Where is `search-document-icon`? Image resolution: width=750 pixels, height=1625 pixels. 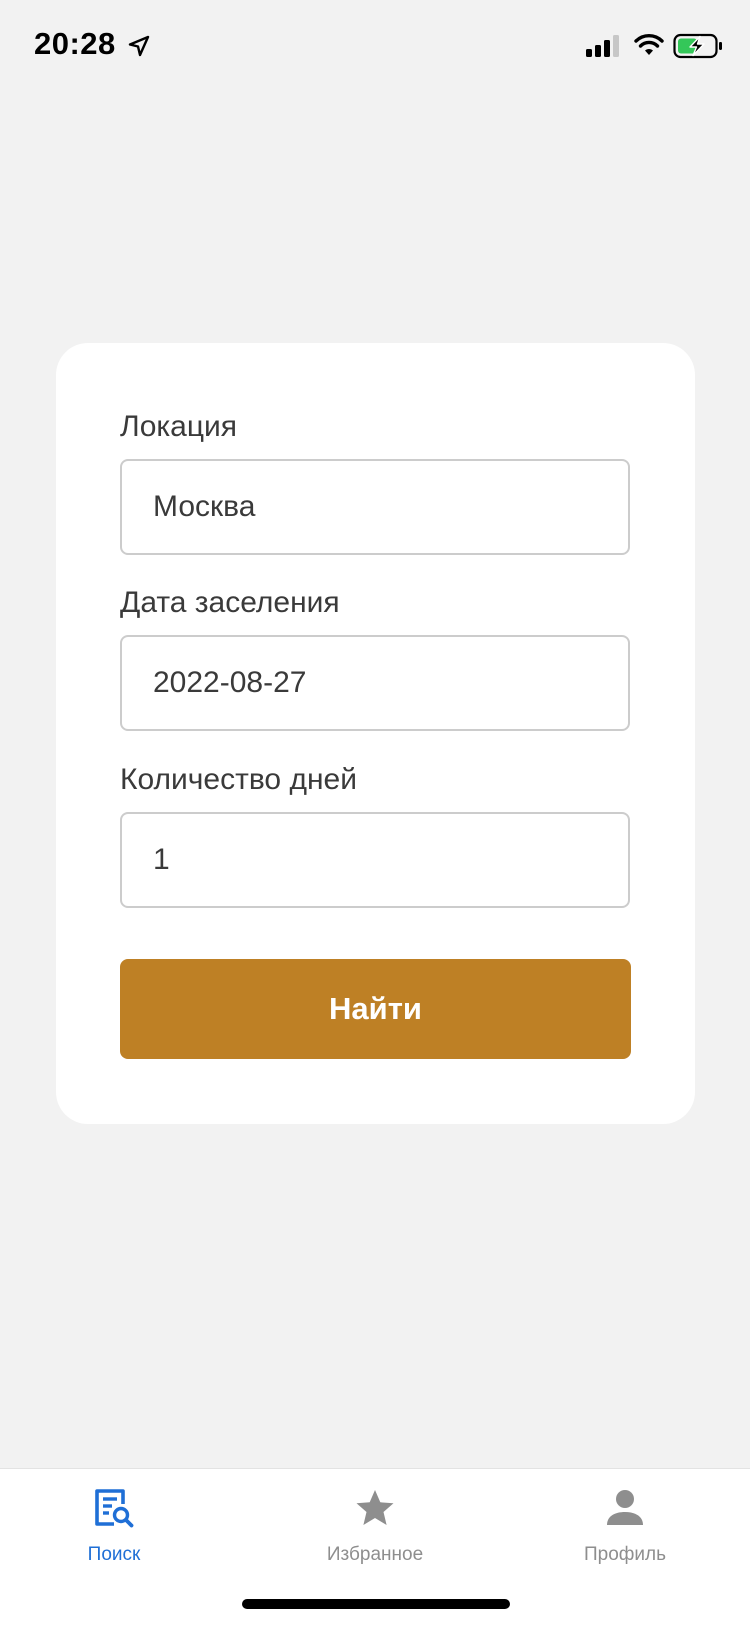
search-document-icon is located at coordinates (114, 1508).